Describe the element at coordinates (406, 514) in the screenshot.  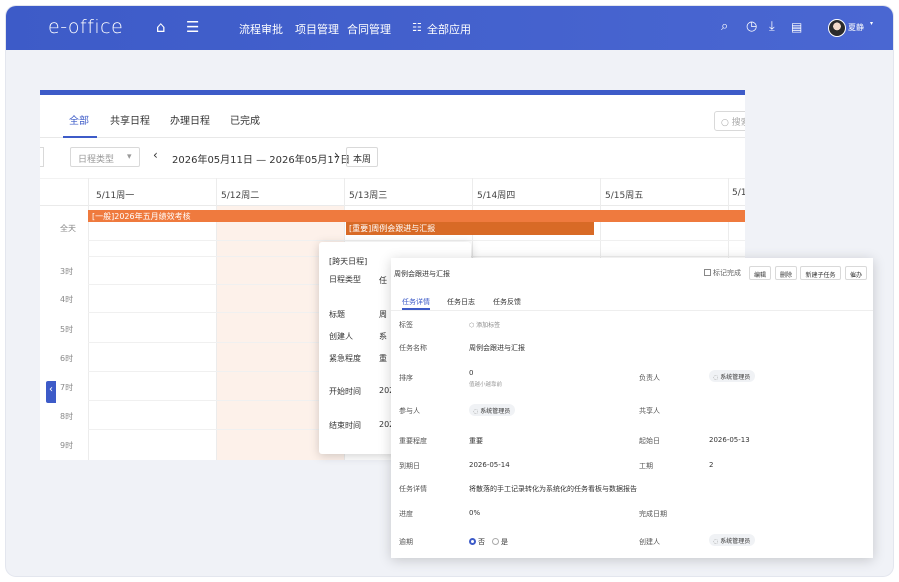
I see `field-label: 进度` at that location.